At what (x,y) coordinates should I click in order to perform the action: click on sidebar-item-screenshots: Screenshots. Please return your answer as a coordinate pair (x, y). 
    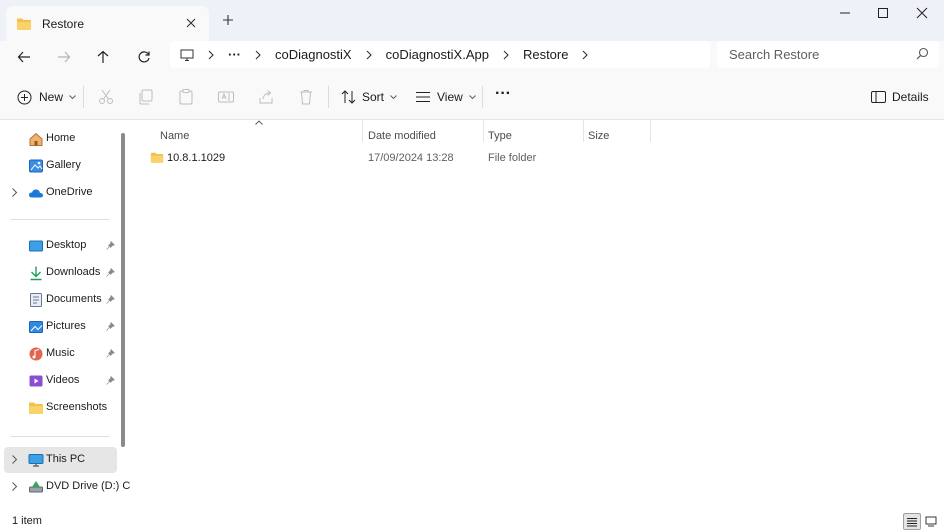
    Looking at the image, I should click on (60, 408).